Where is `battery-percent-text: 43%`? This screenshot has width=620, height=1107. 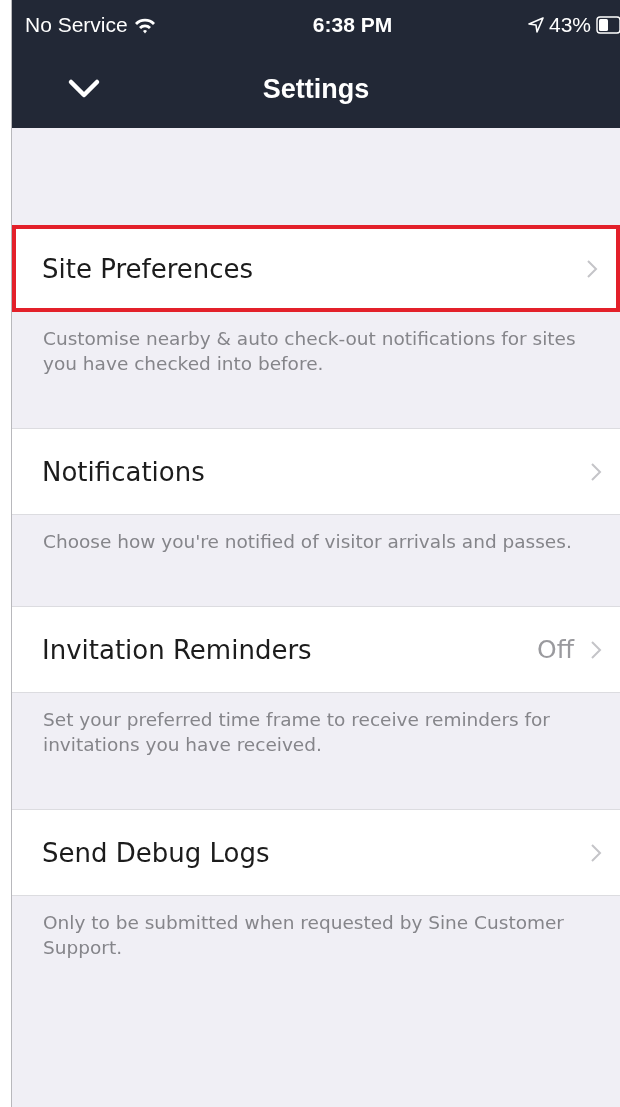 battery-percent-text: 43% is located at coordinates (569, 25).